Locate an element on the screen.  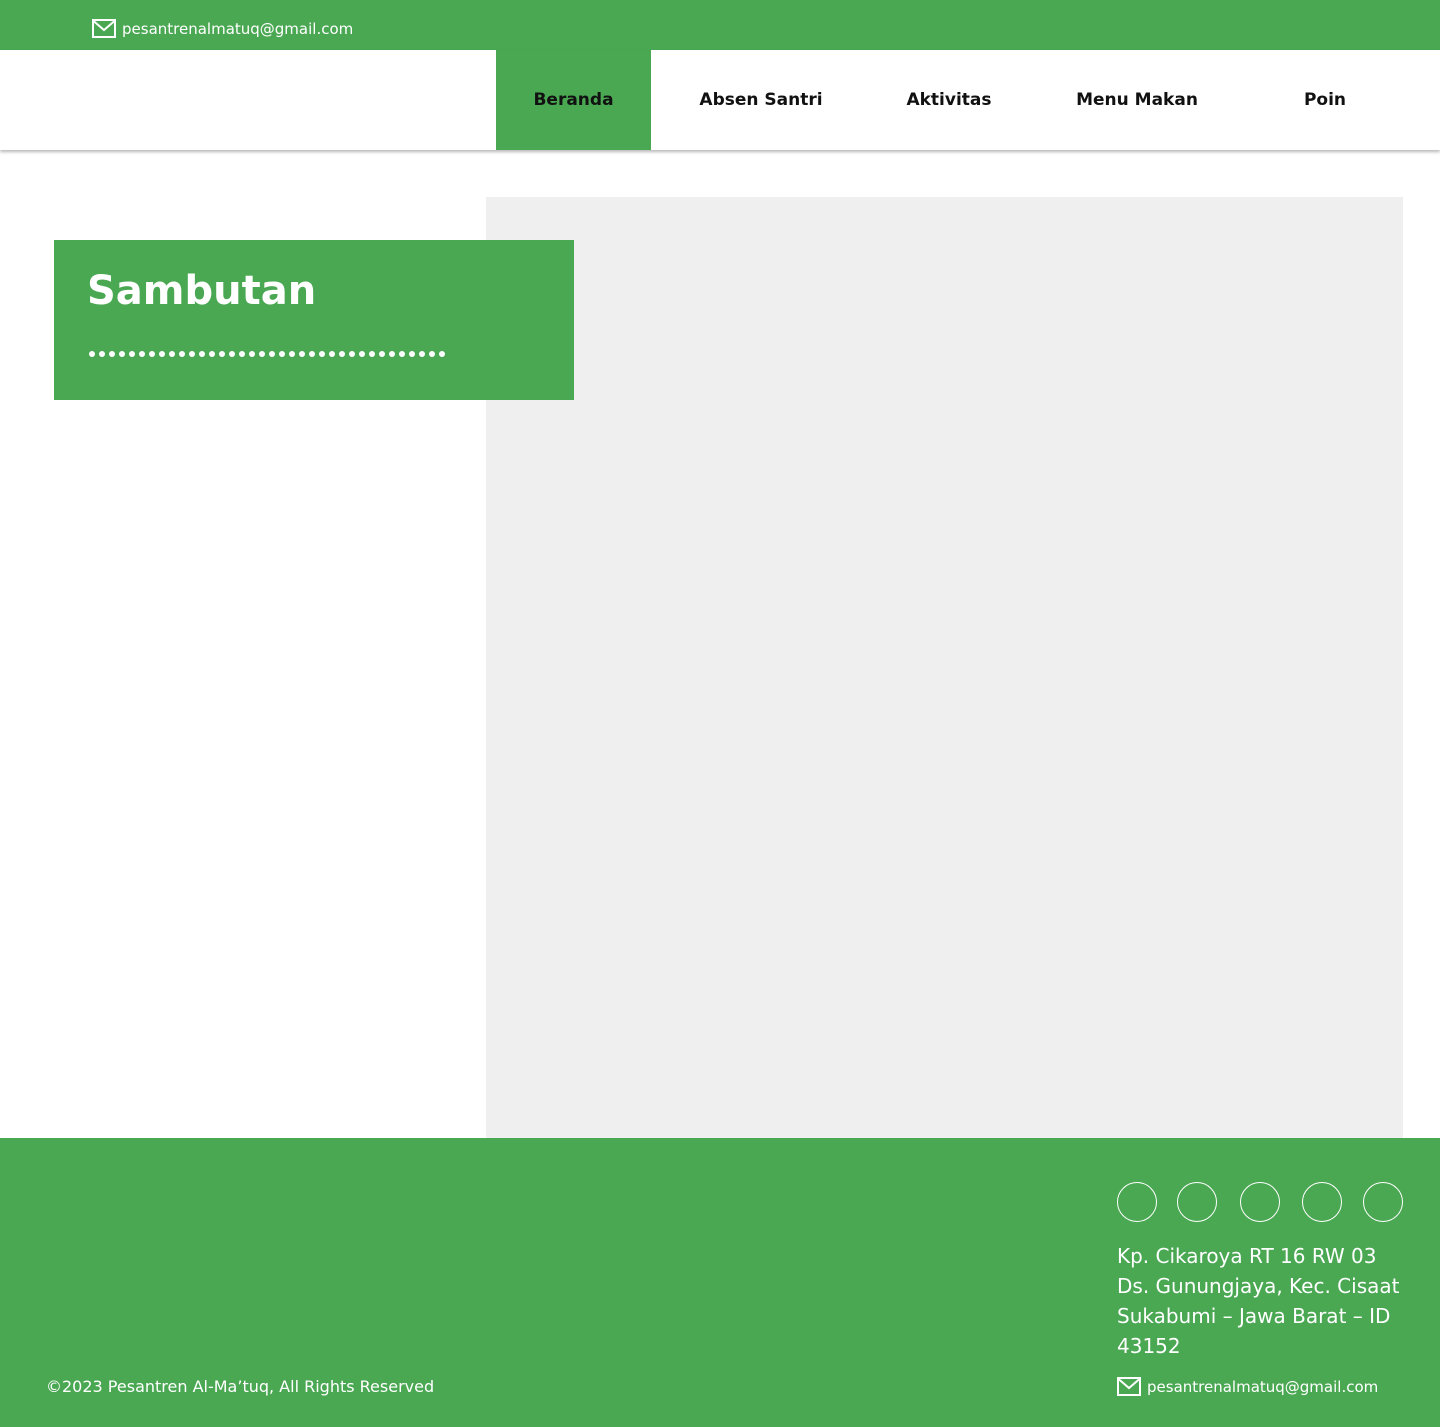
nav-item-menu-makan: Menu Makan is located at coordinates (1137, 100).